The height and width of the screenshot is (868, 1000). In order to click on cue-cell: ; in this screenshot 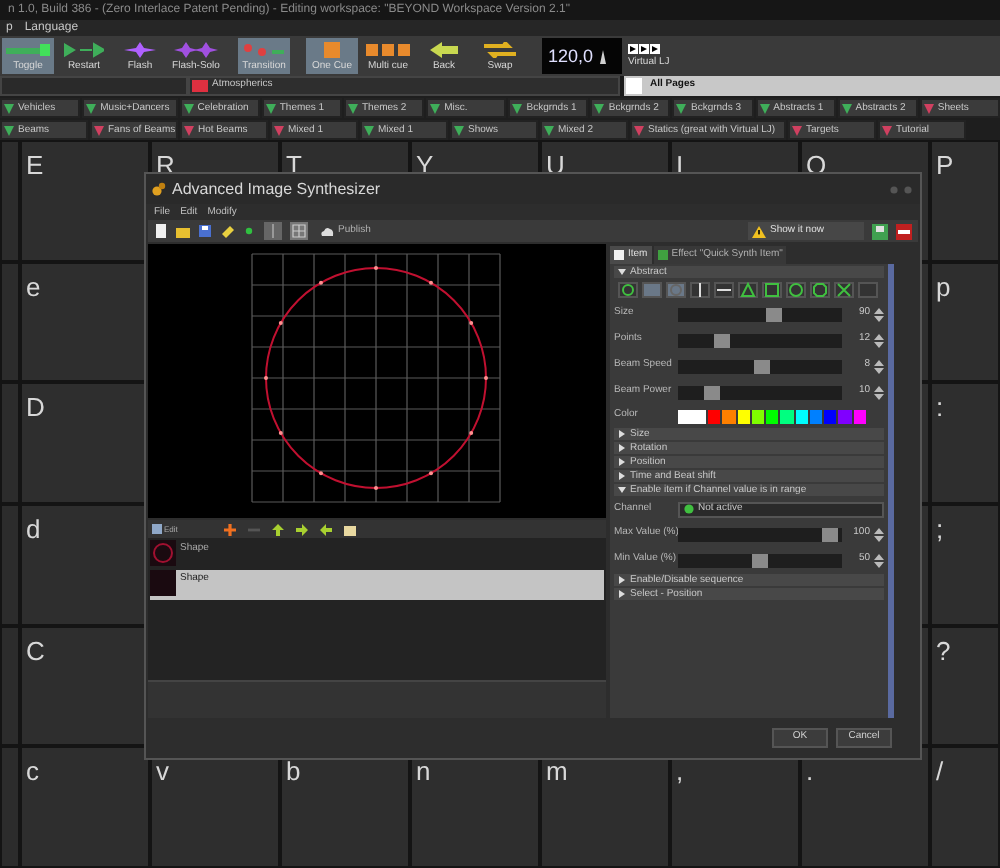, I will do `click(965, 565)`.